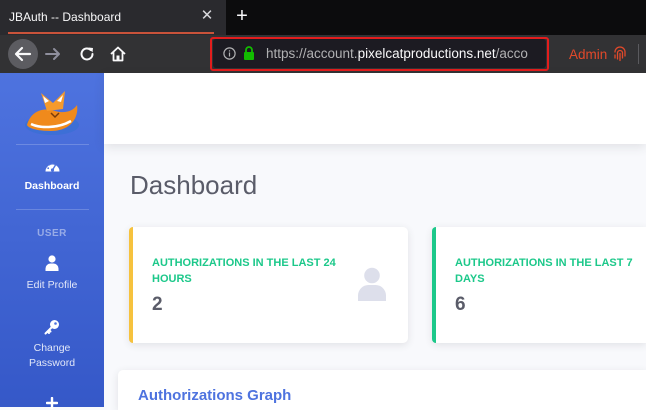  Describe the element at coordinates (53, 54) in the screenshot. I see `forward-arrow-icon` at that location.